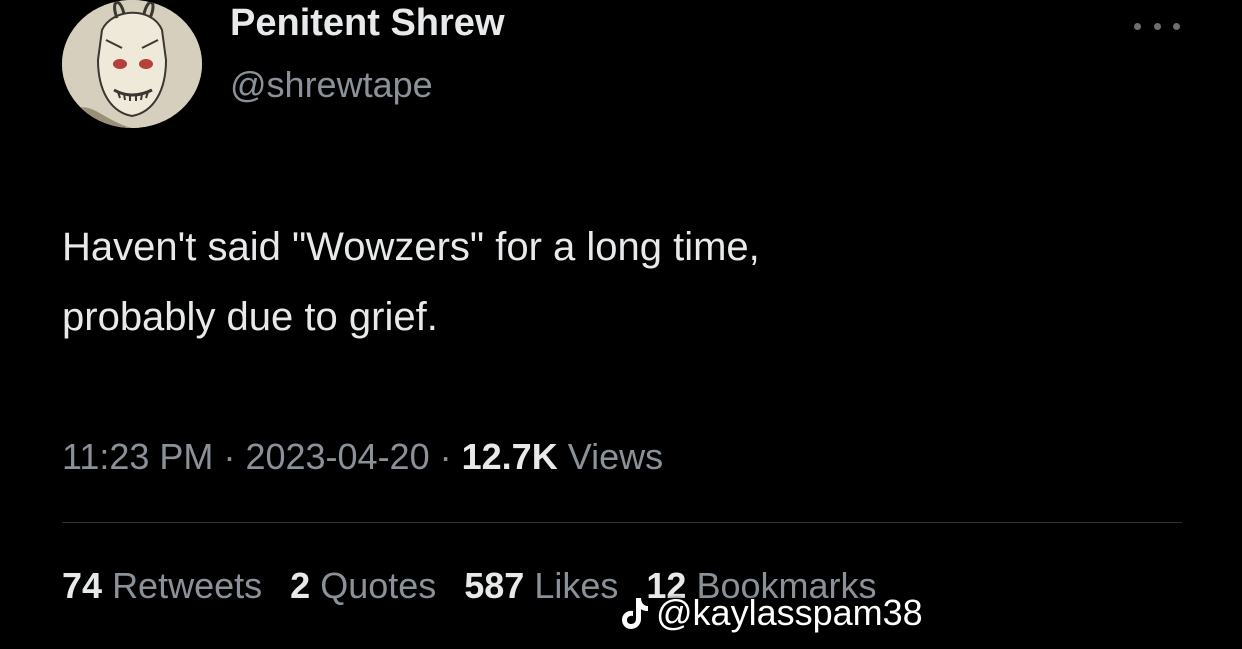 This screenshot has height=649, width=1242. What do you see at coordinates (367, 23) in the screenshot?
I see `display-name: Penitent Shrew` at bounding box center [367, 23].